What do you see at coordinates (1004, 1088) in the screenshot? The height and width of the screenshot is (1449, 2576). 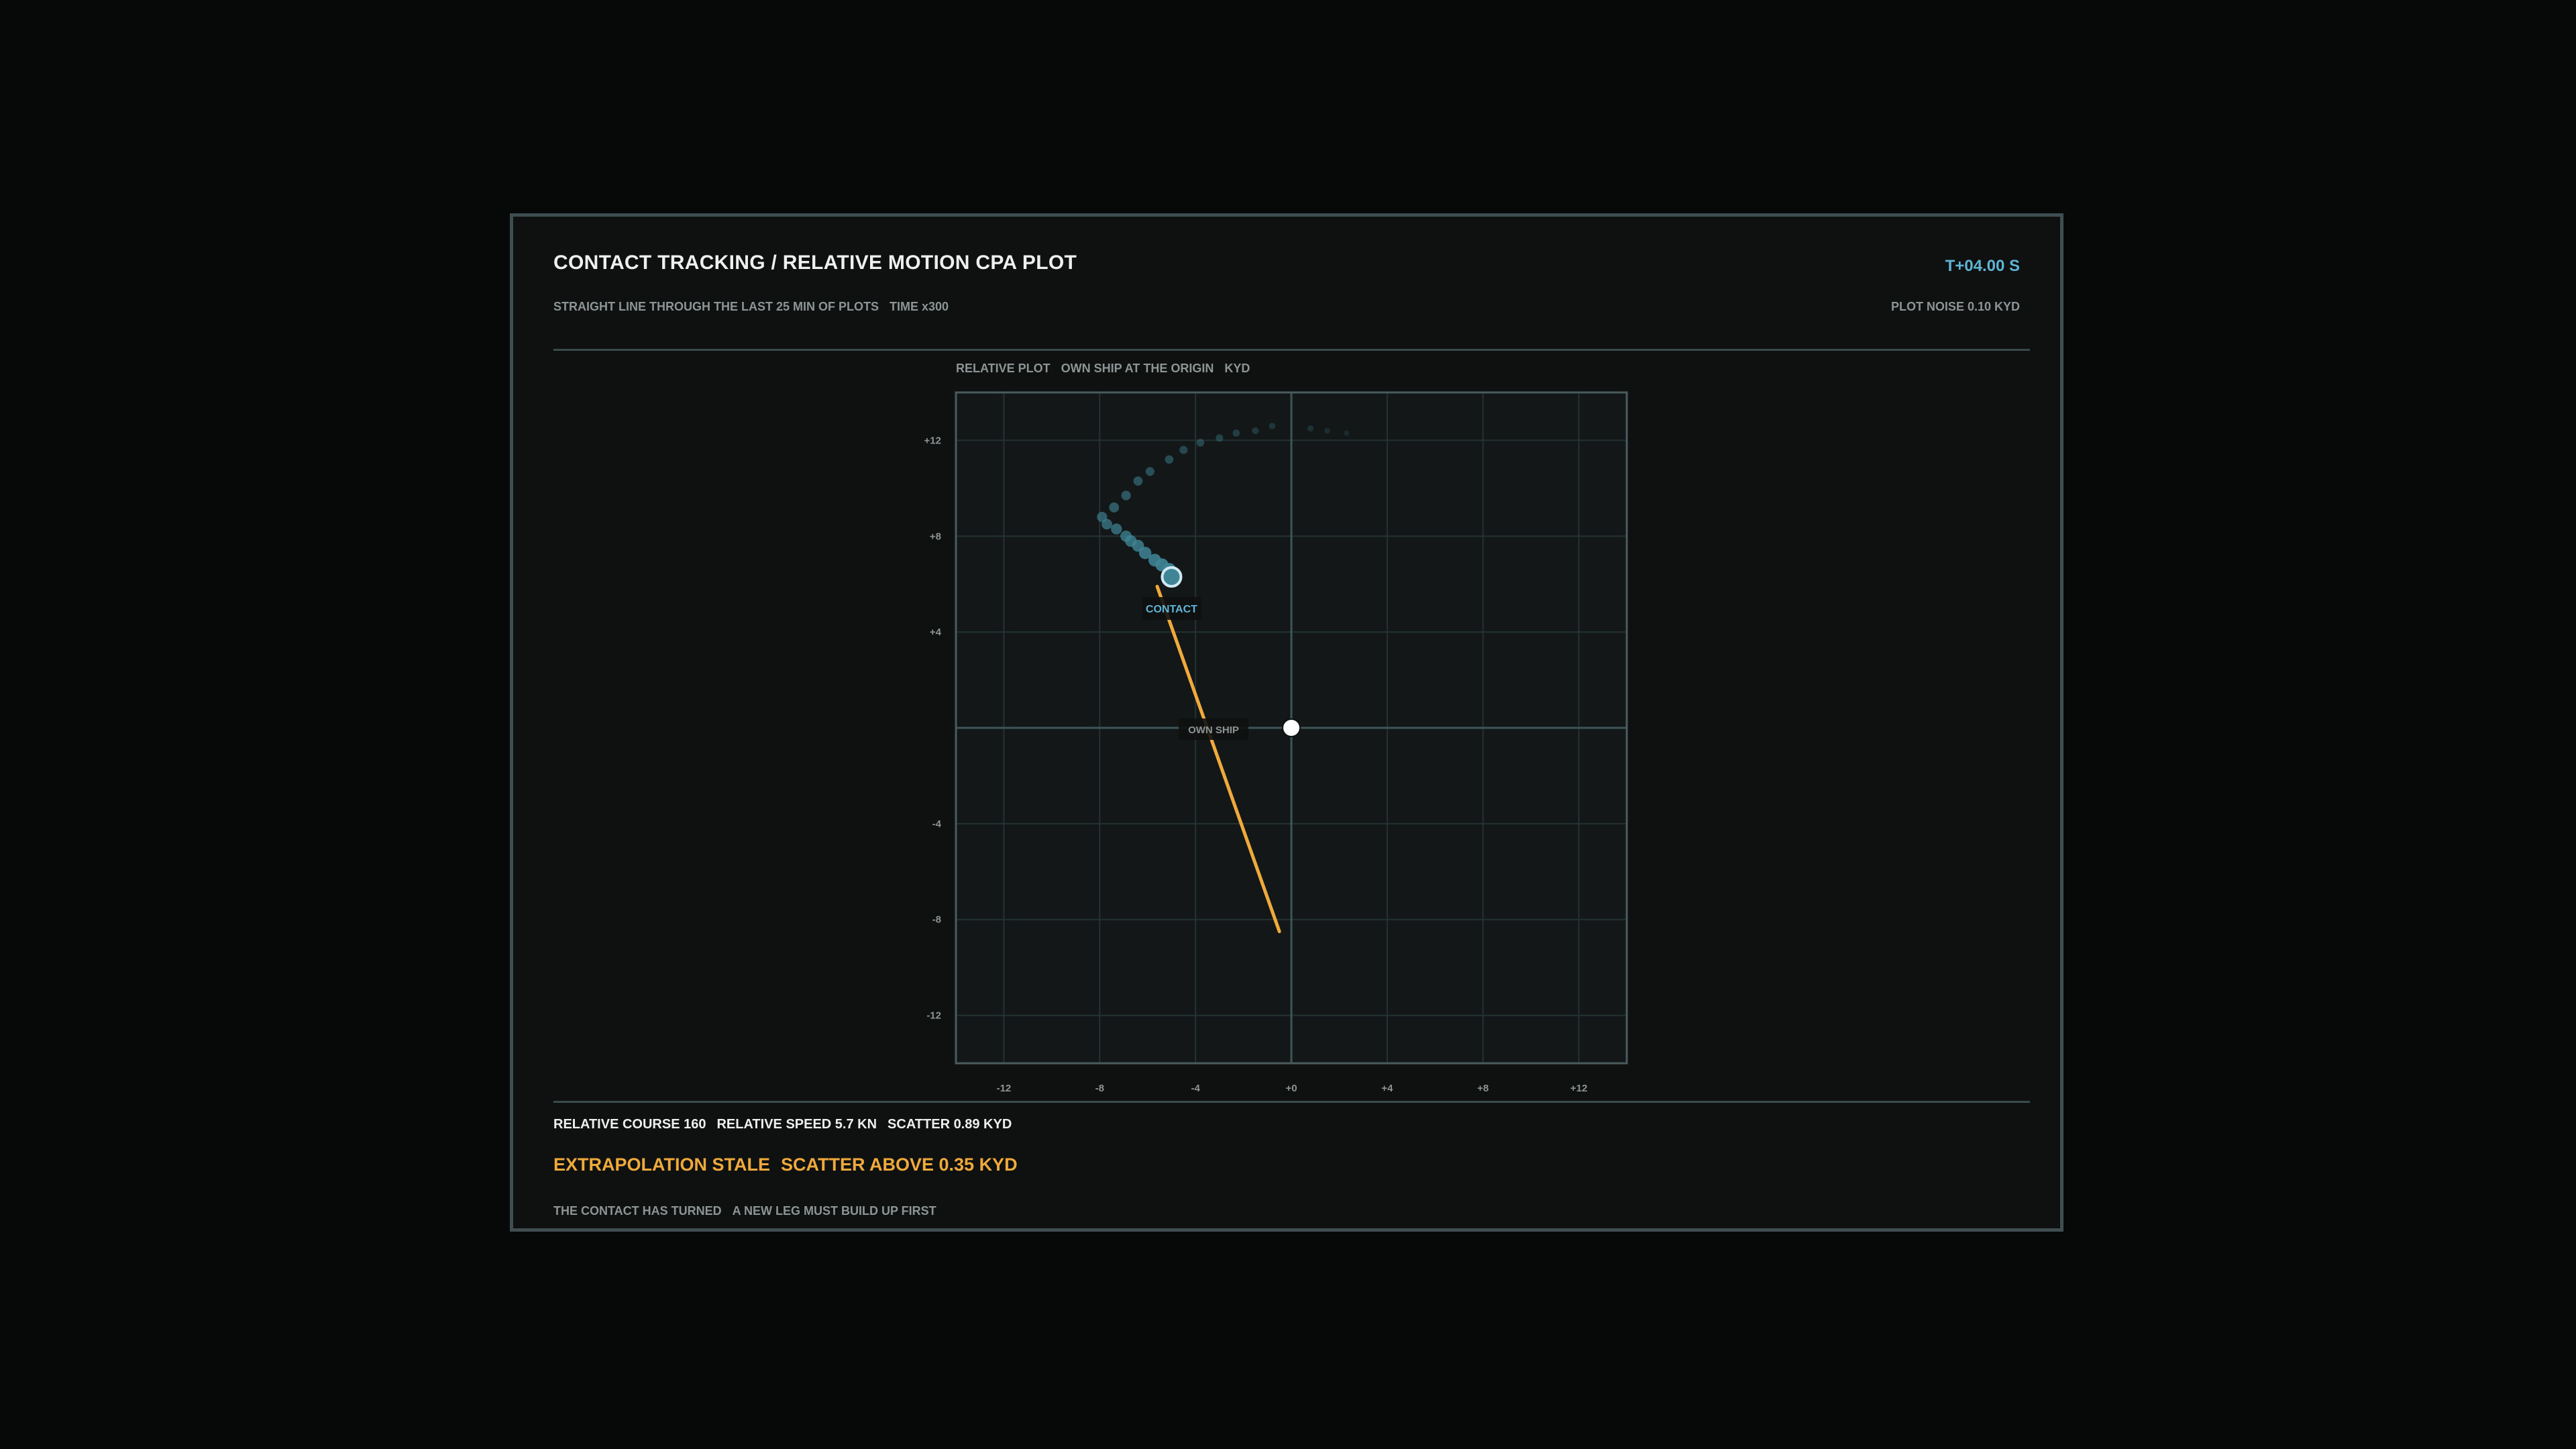 I see `x-tick-label: -12` at bounding box center [1004, 1088].